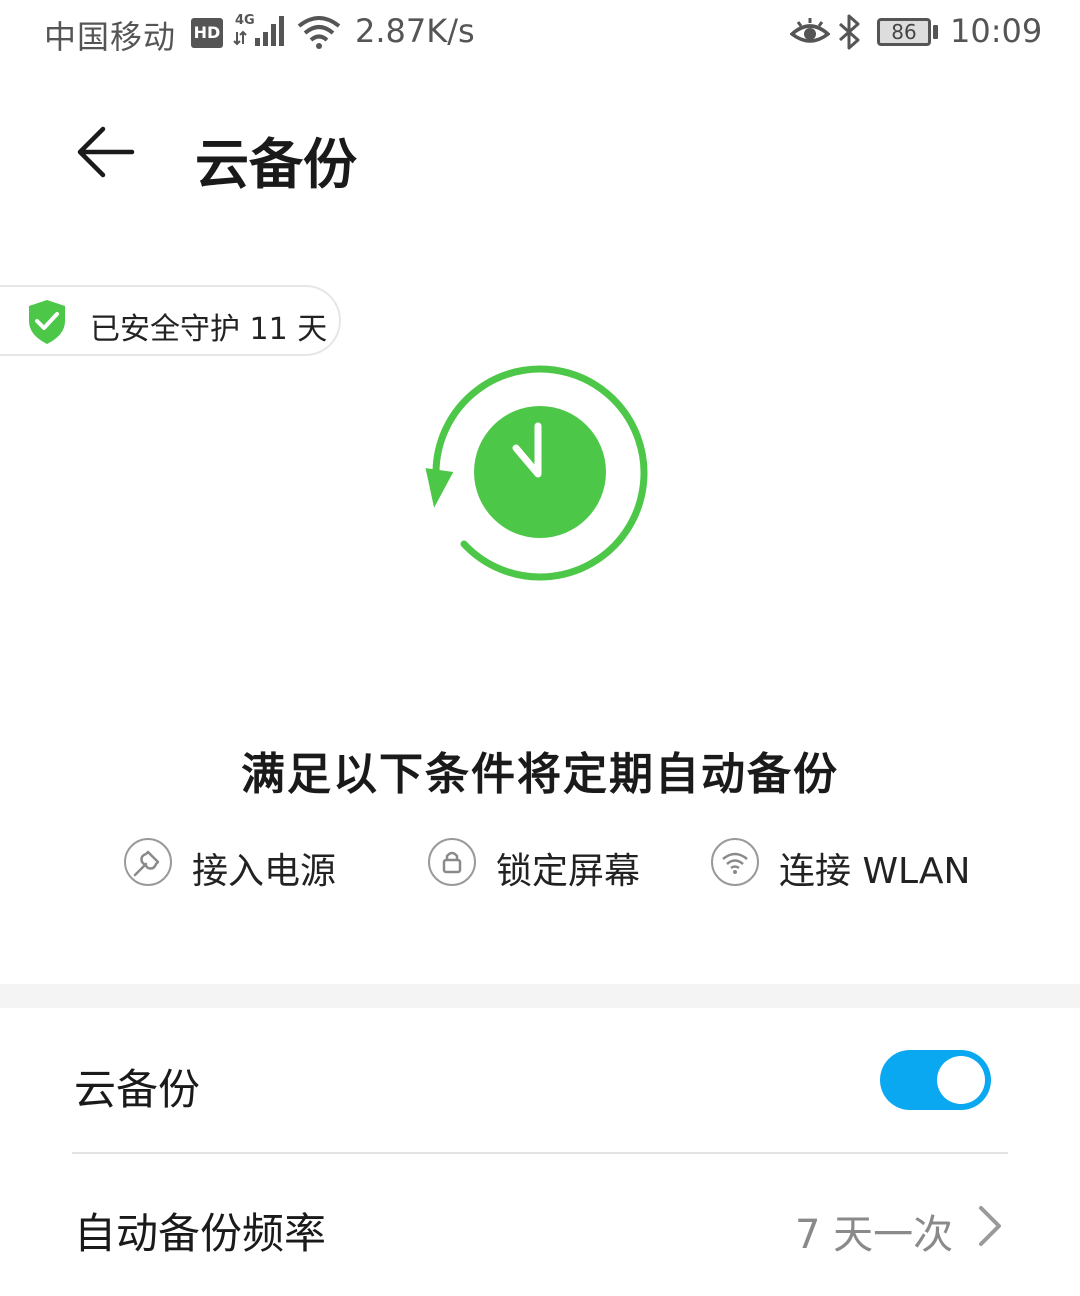 The image size is (1080, 1296). What do you see at coordinates (935, 1080) in the screenshot?
I see `cloud-backup-toggle` at bounding box center [935, 1080].